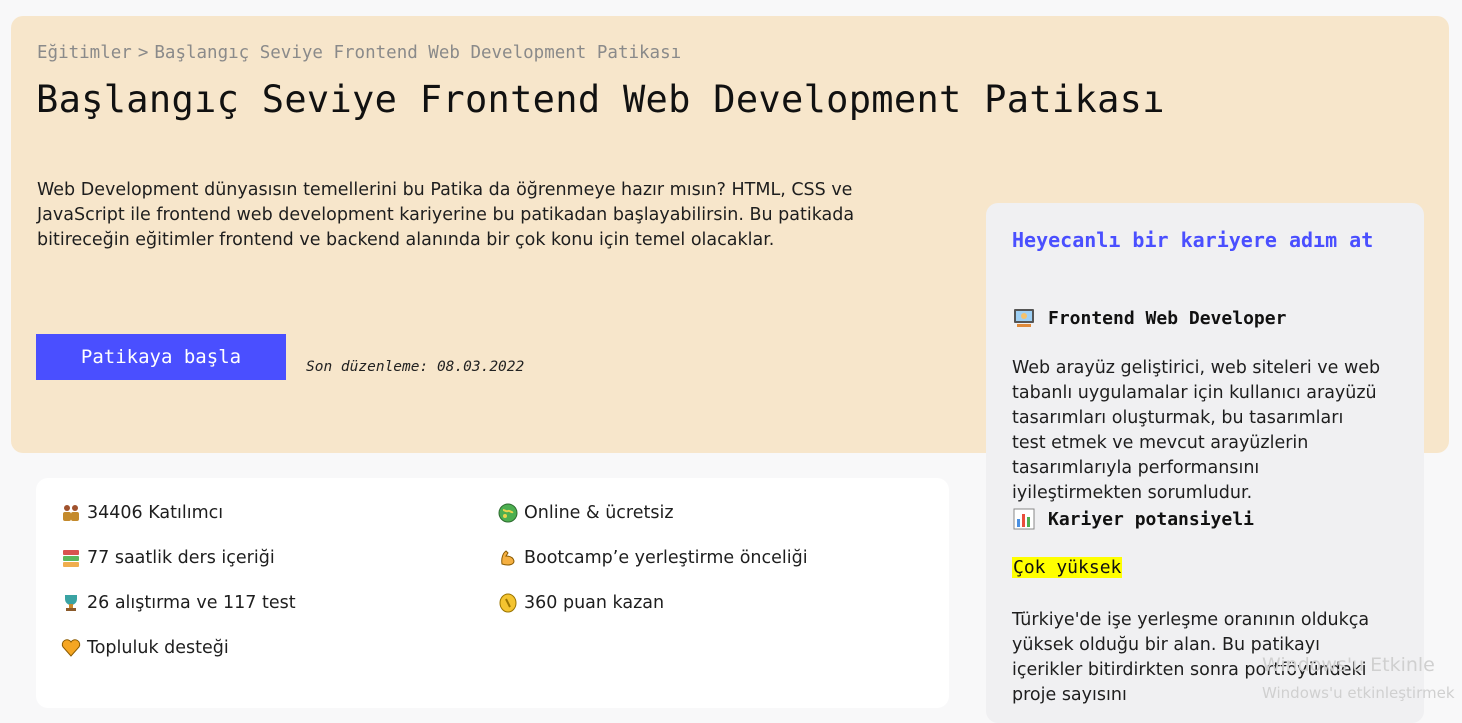 The height and width of the screenshot is (723, 1462). What do you see at coordinates (508, 513) in the screenshot?
I see `globe-icon` at bounding box center [508, 513].